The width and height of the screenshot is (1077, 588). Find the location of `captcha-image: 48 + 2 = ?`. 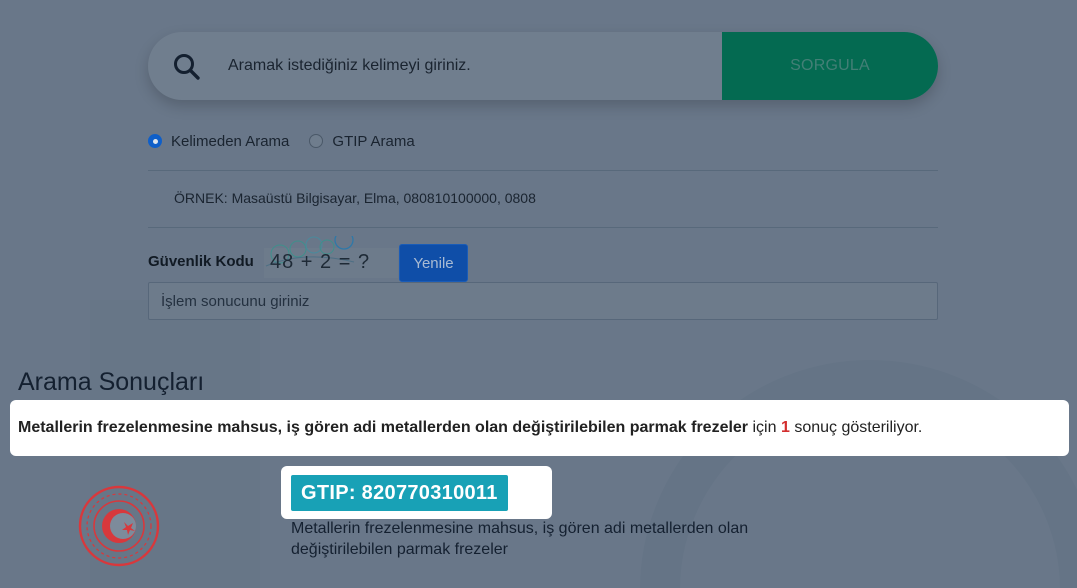

captcha-image: 48 + 2 = ? is located at coordinates (331, 257).